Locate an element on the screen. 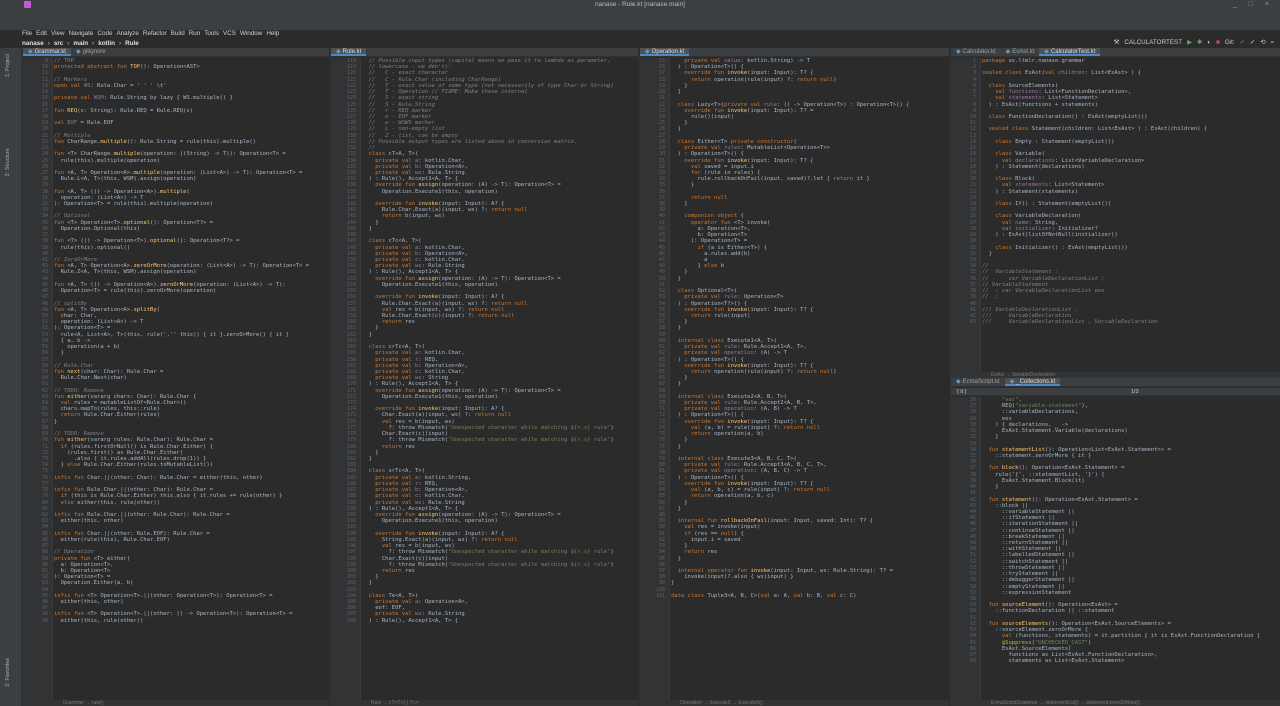 The height and width of the screenshot is (706, 1280). code-token: infix fun is located at coordinates (71, 477).